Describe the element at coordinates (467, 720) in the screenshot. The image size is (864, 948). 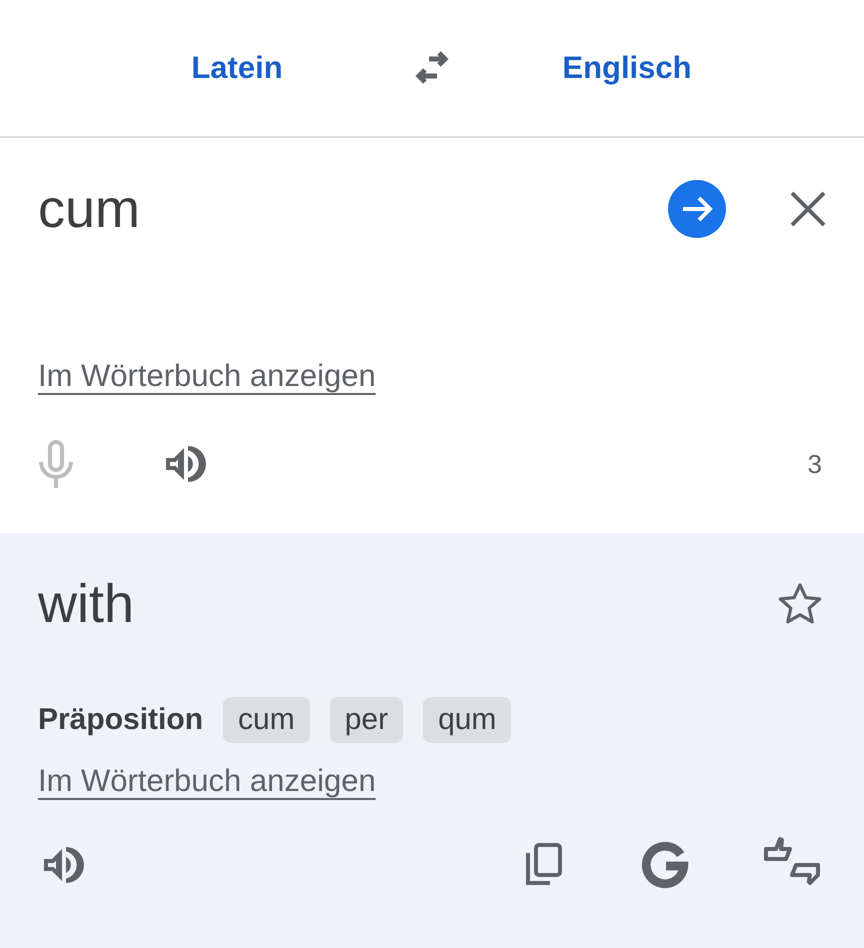
I see `synonym-chip: qum` at that location.